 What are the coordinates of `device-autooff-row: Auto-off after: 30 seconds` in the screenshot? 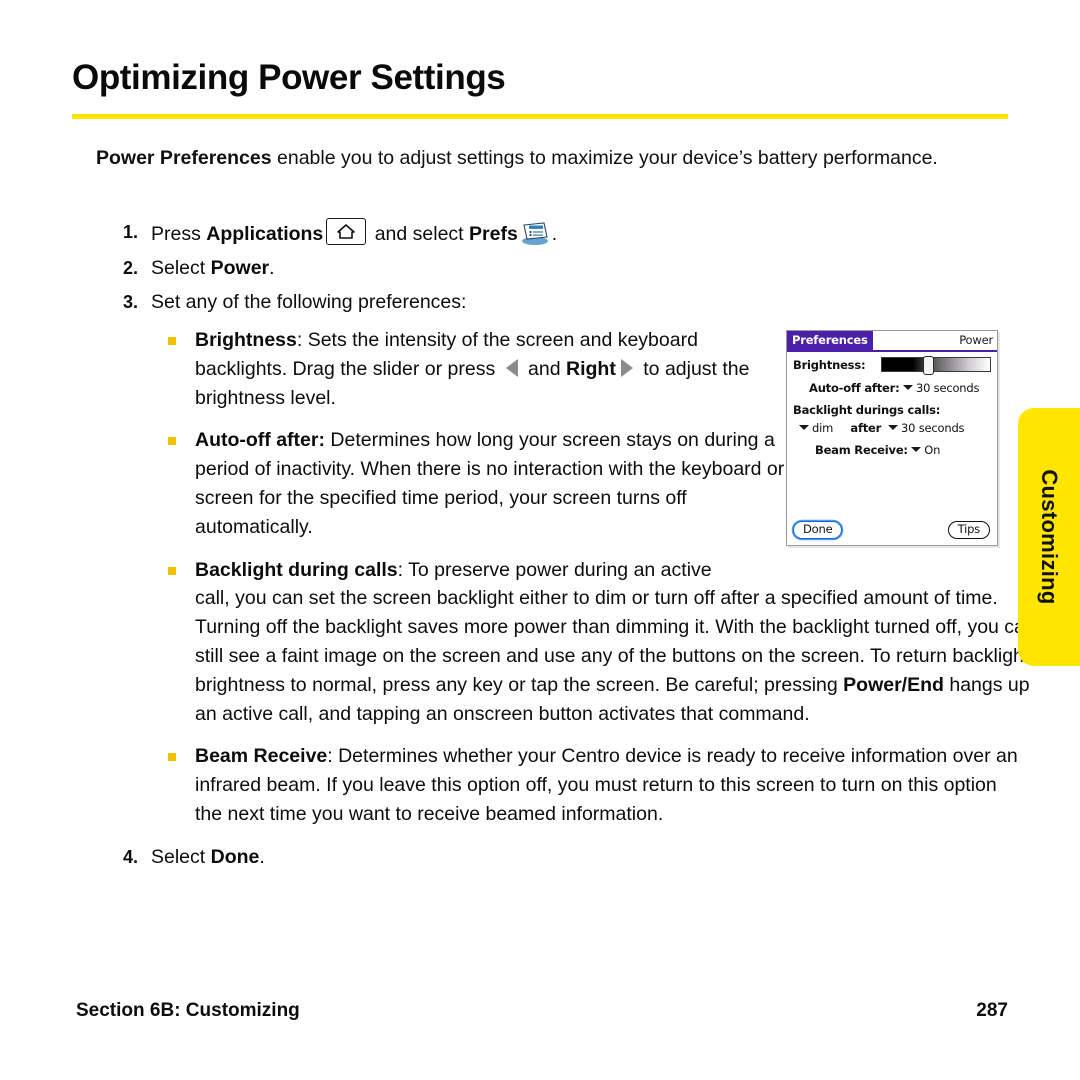 It's located at (894, 388).